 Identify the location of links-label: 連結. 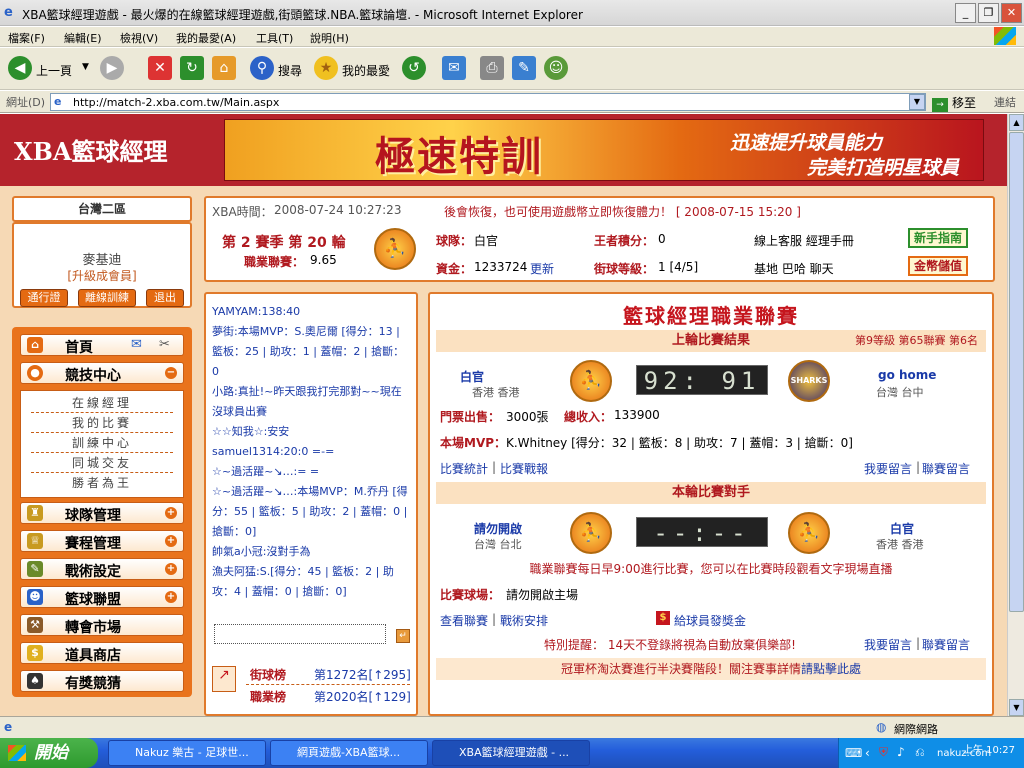
(1005, 102).